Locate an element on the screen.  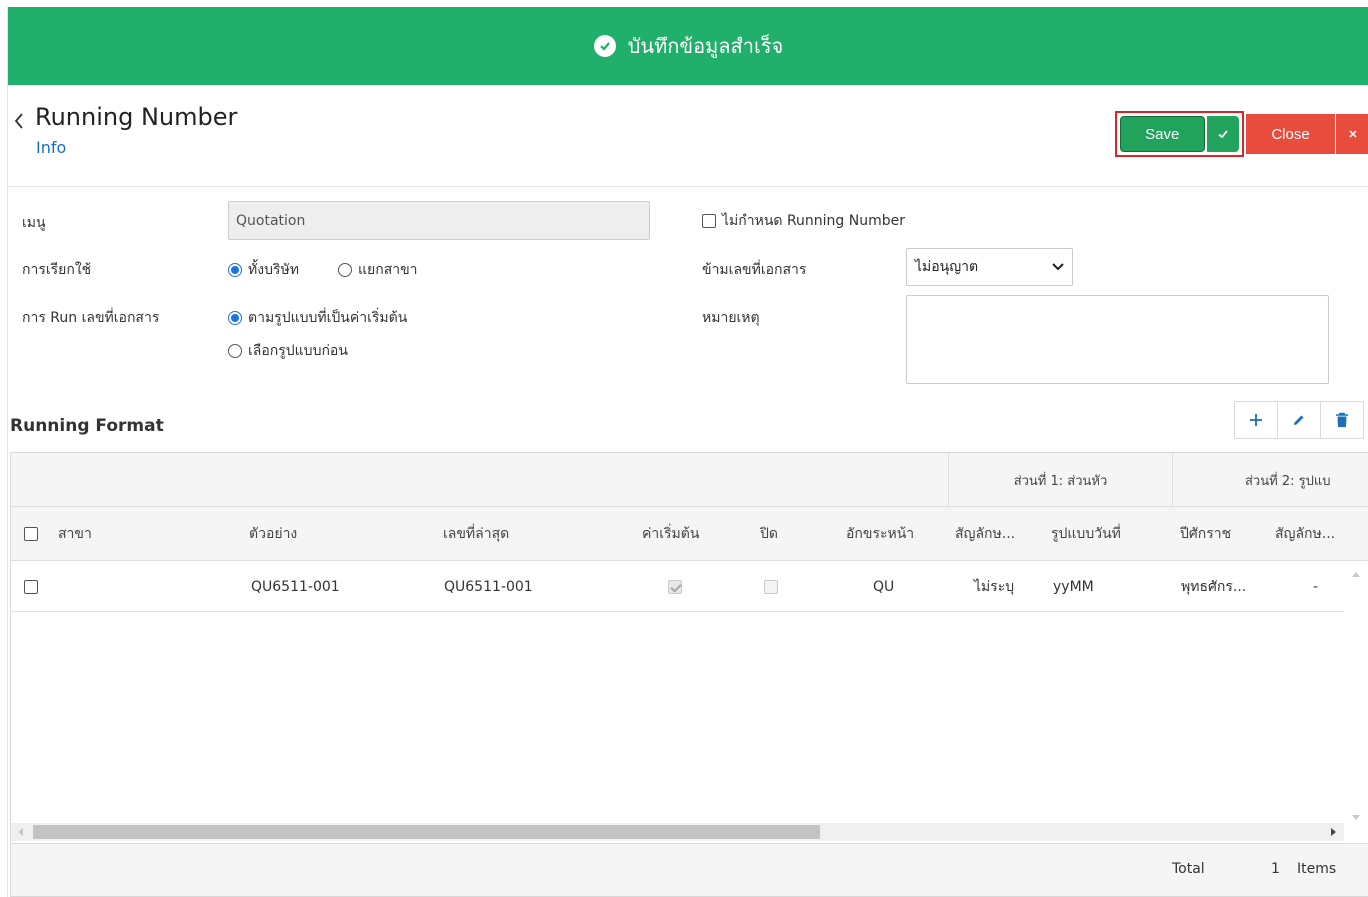
cell-closed is located at coordinates (771, 586).